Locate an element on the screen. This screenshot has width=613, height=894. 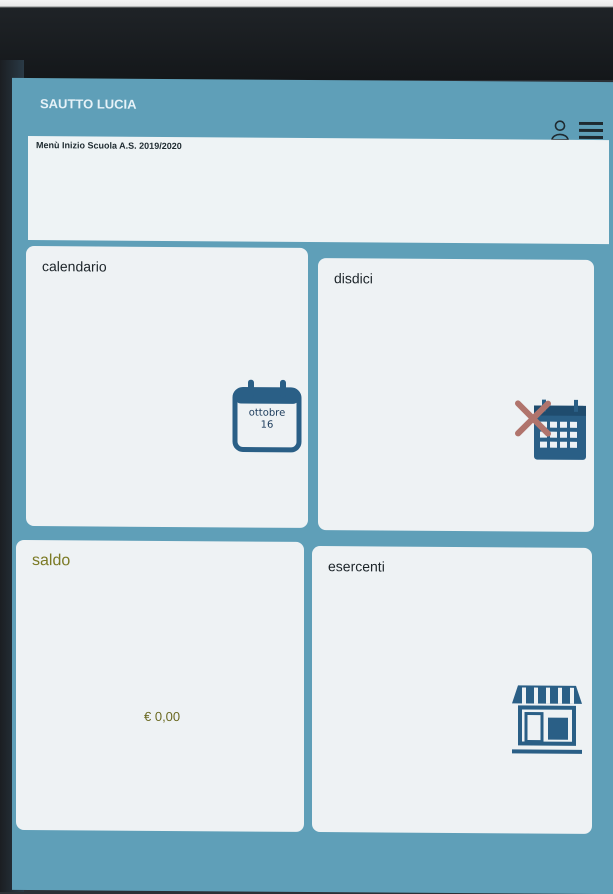
shop-icon is located at coordinates (547, 719).